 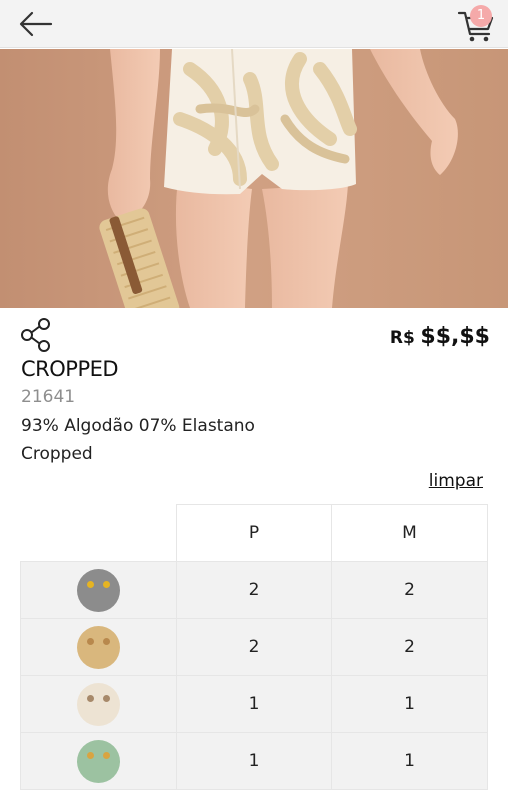 I want to click on share-icon, so click(x=35, y=335).